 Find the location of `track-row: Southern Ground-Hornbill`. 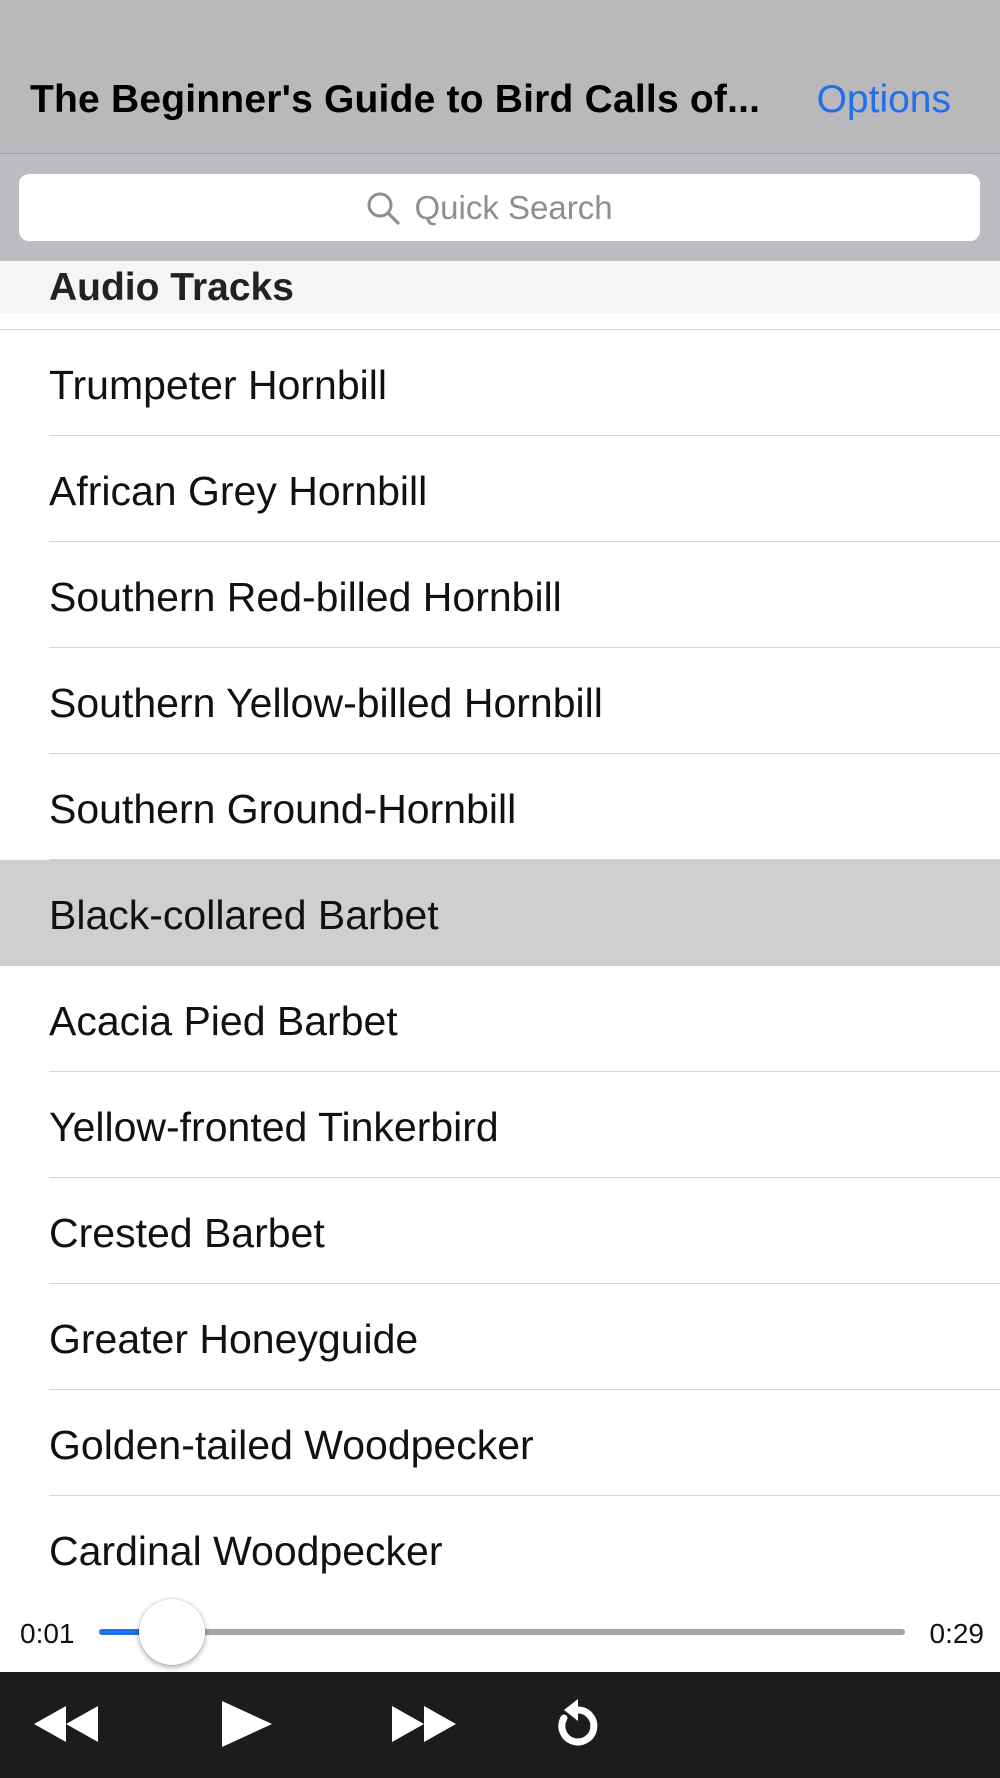

track-row: Southern Ground-Hornbill is located at coordinates (500, 807).